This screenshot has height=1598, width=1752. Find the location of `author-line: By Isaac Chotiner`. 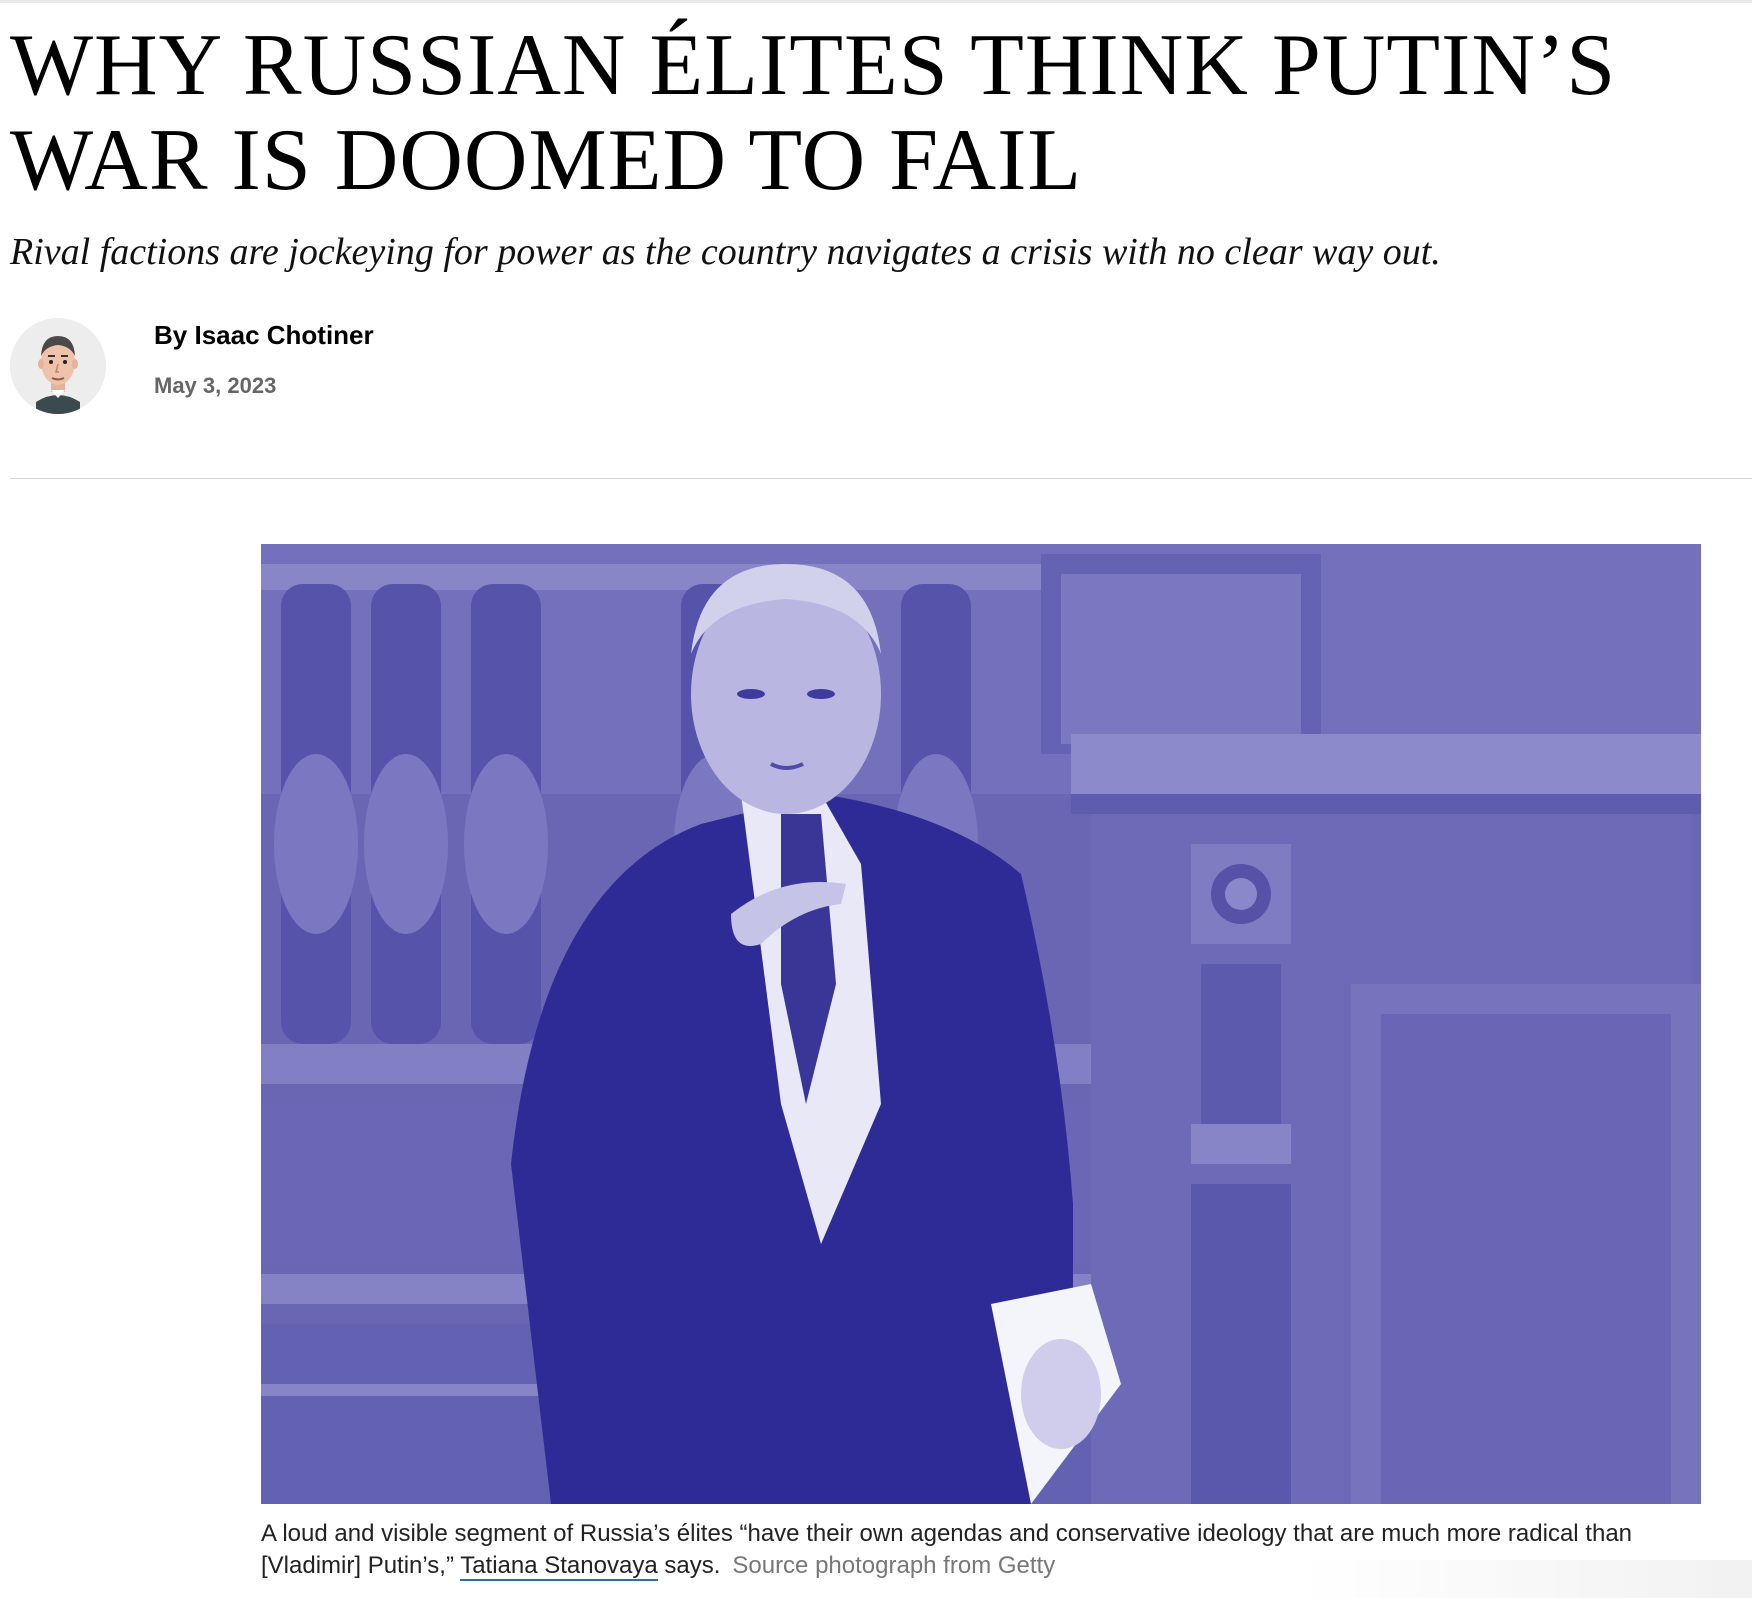

author-line: By Isaac Chotiner is located at coordinates (264, 335).